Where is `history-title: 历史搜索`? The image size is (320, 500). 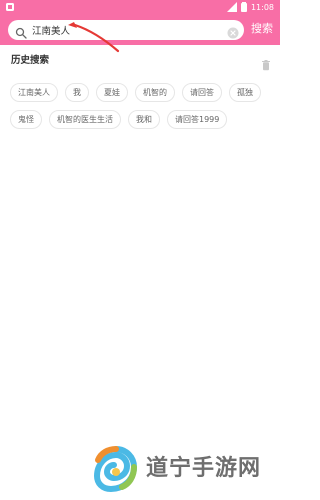 history-title: 历史搜索 is located at coordinates (30, 60).